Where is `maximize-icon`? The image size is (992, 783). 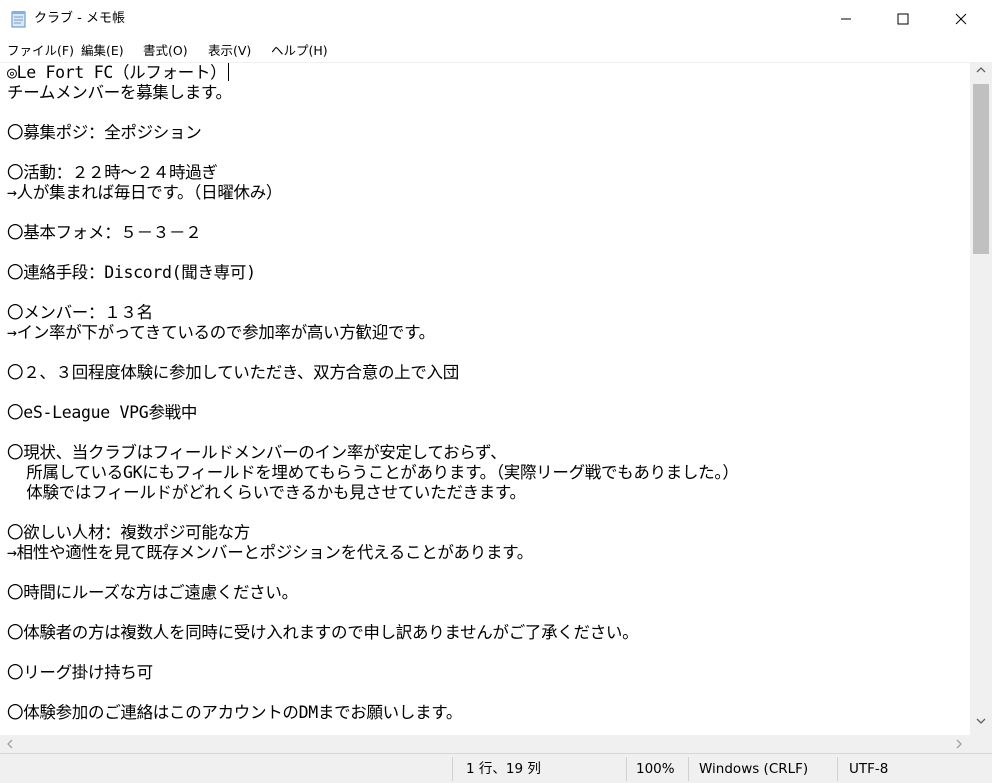 maximize-icon is located at coordinates (903, 19).